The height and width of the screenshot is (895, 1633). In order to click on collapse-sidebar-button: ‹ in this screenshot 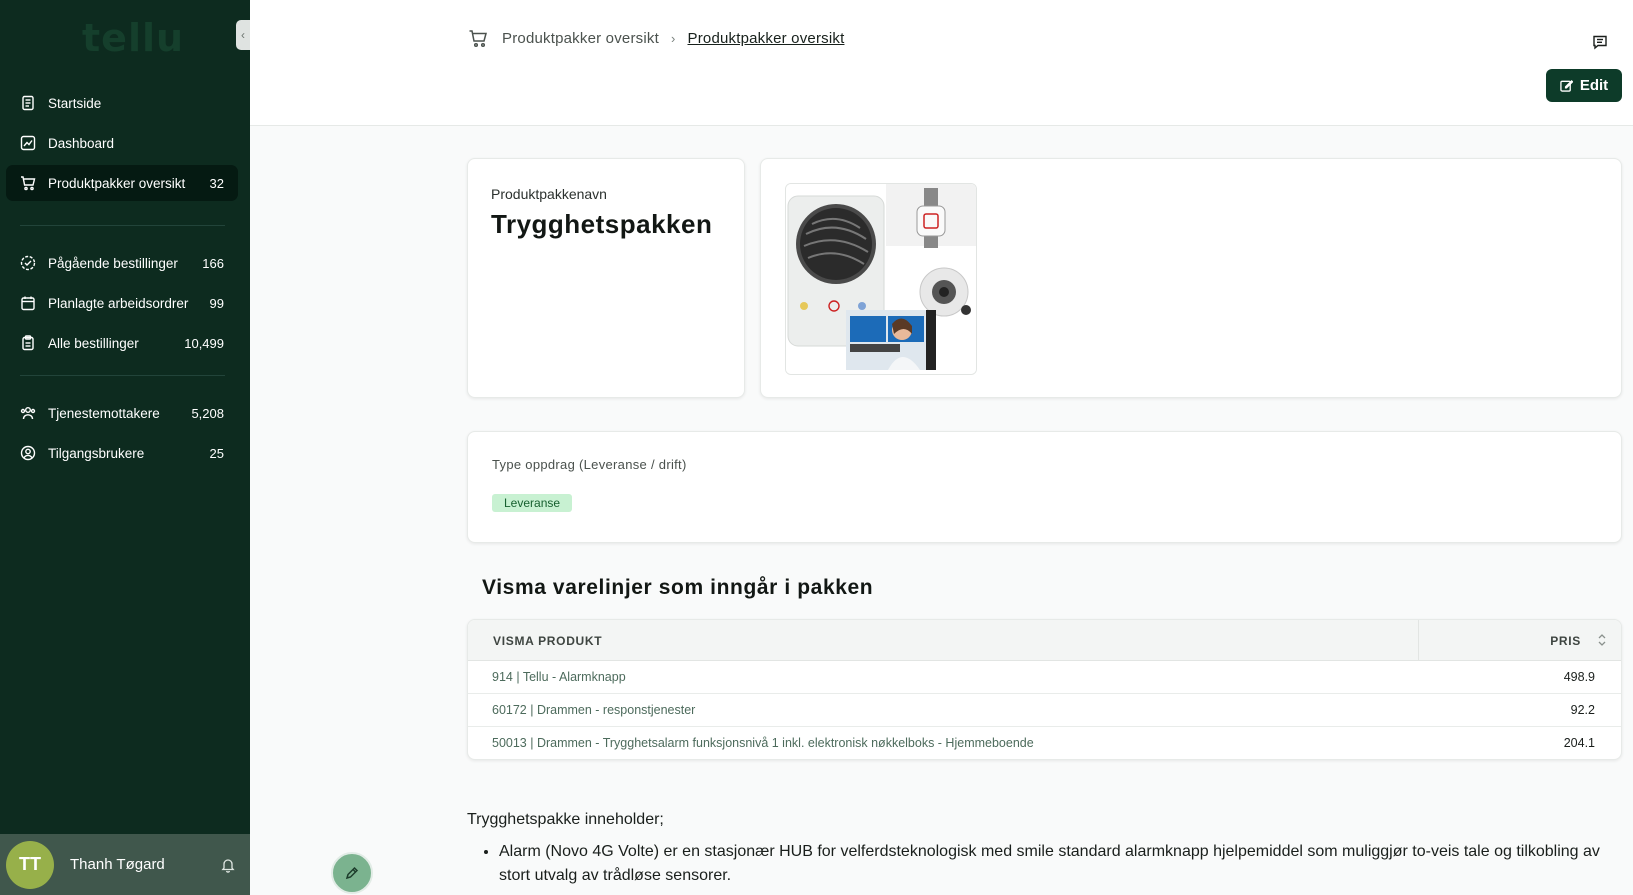, I will do `click(243, 35)`.